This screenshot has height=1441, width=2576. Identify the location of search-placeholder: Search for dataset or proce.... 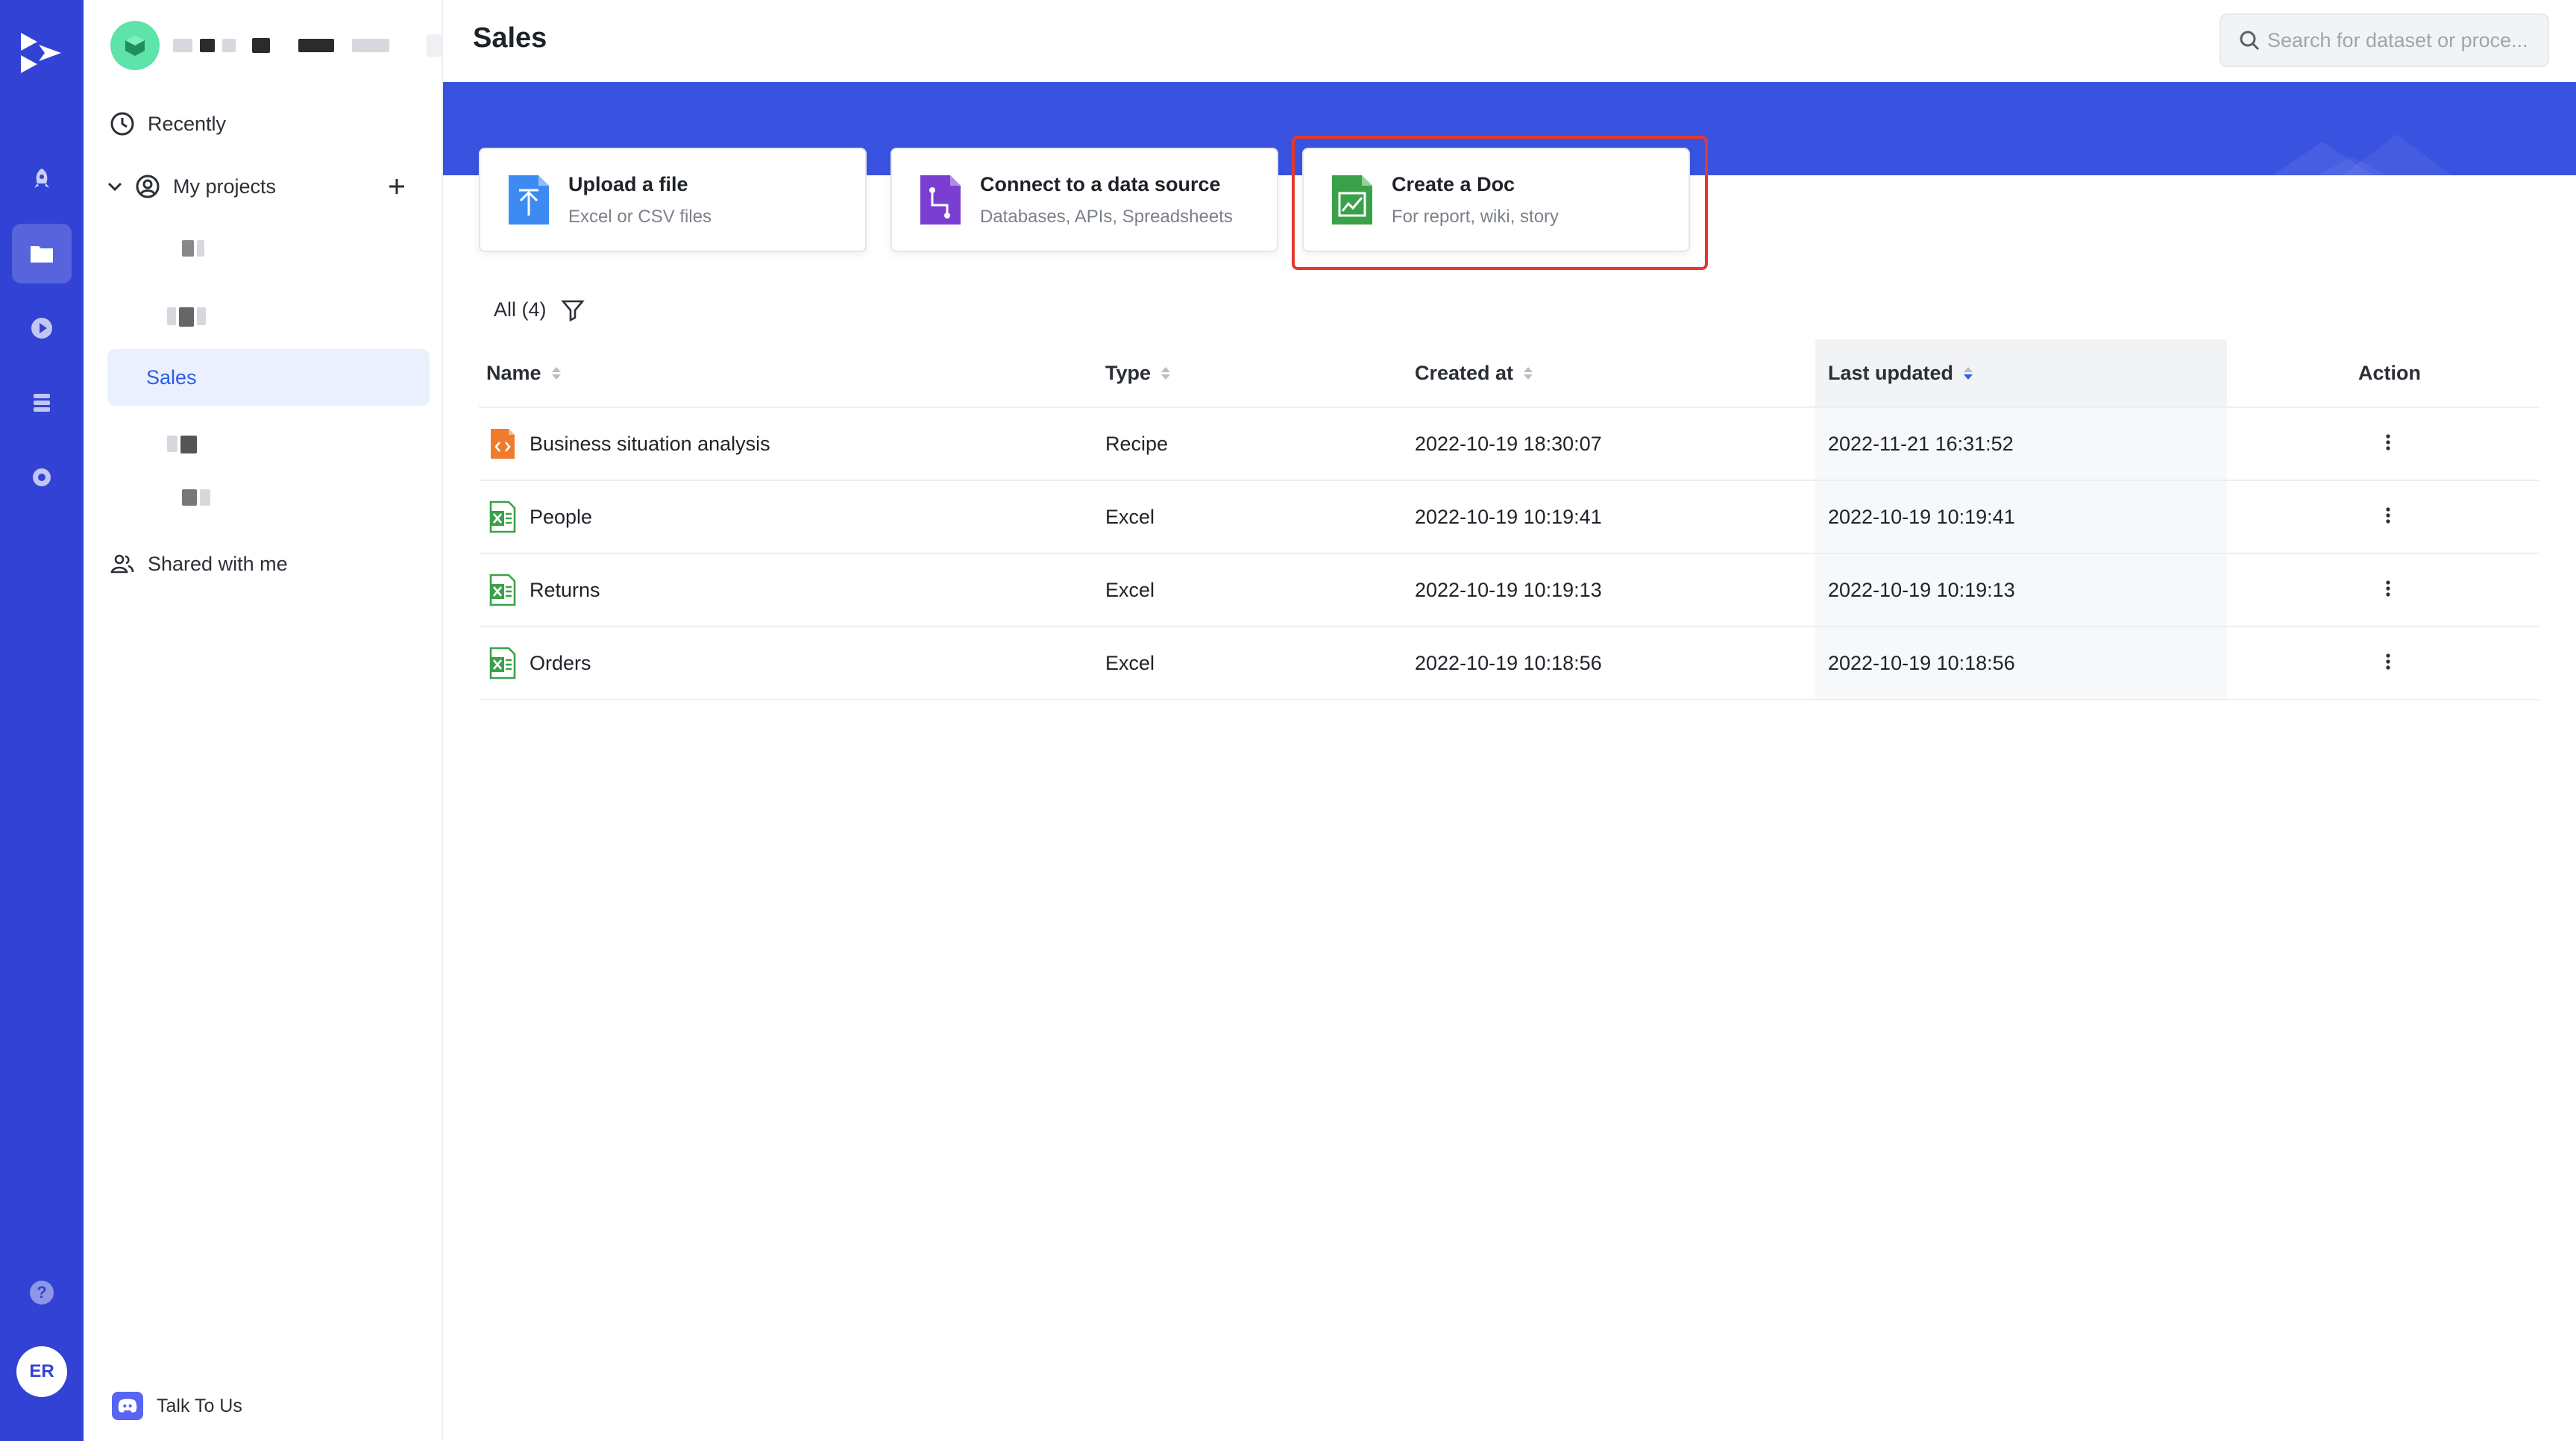
(2398, 39).